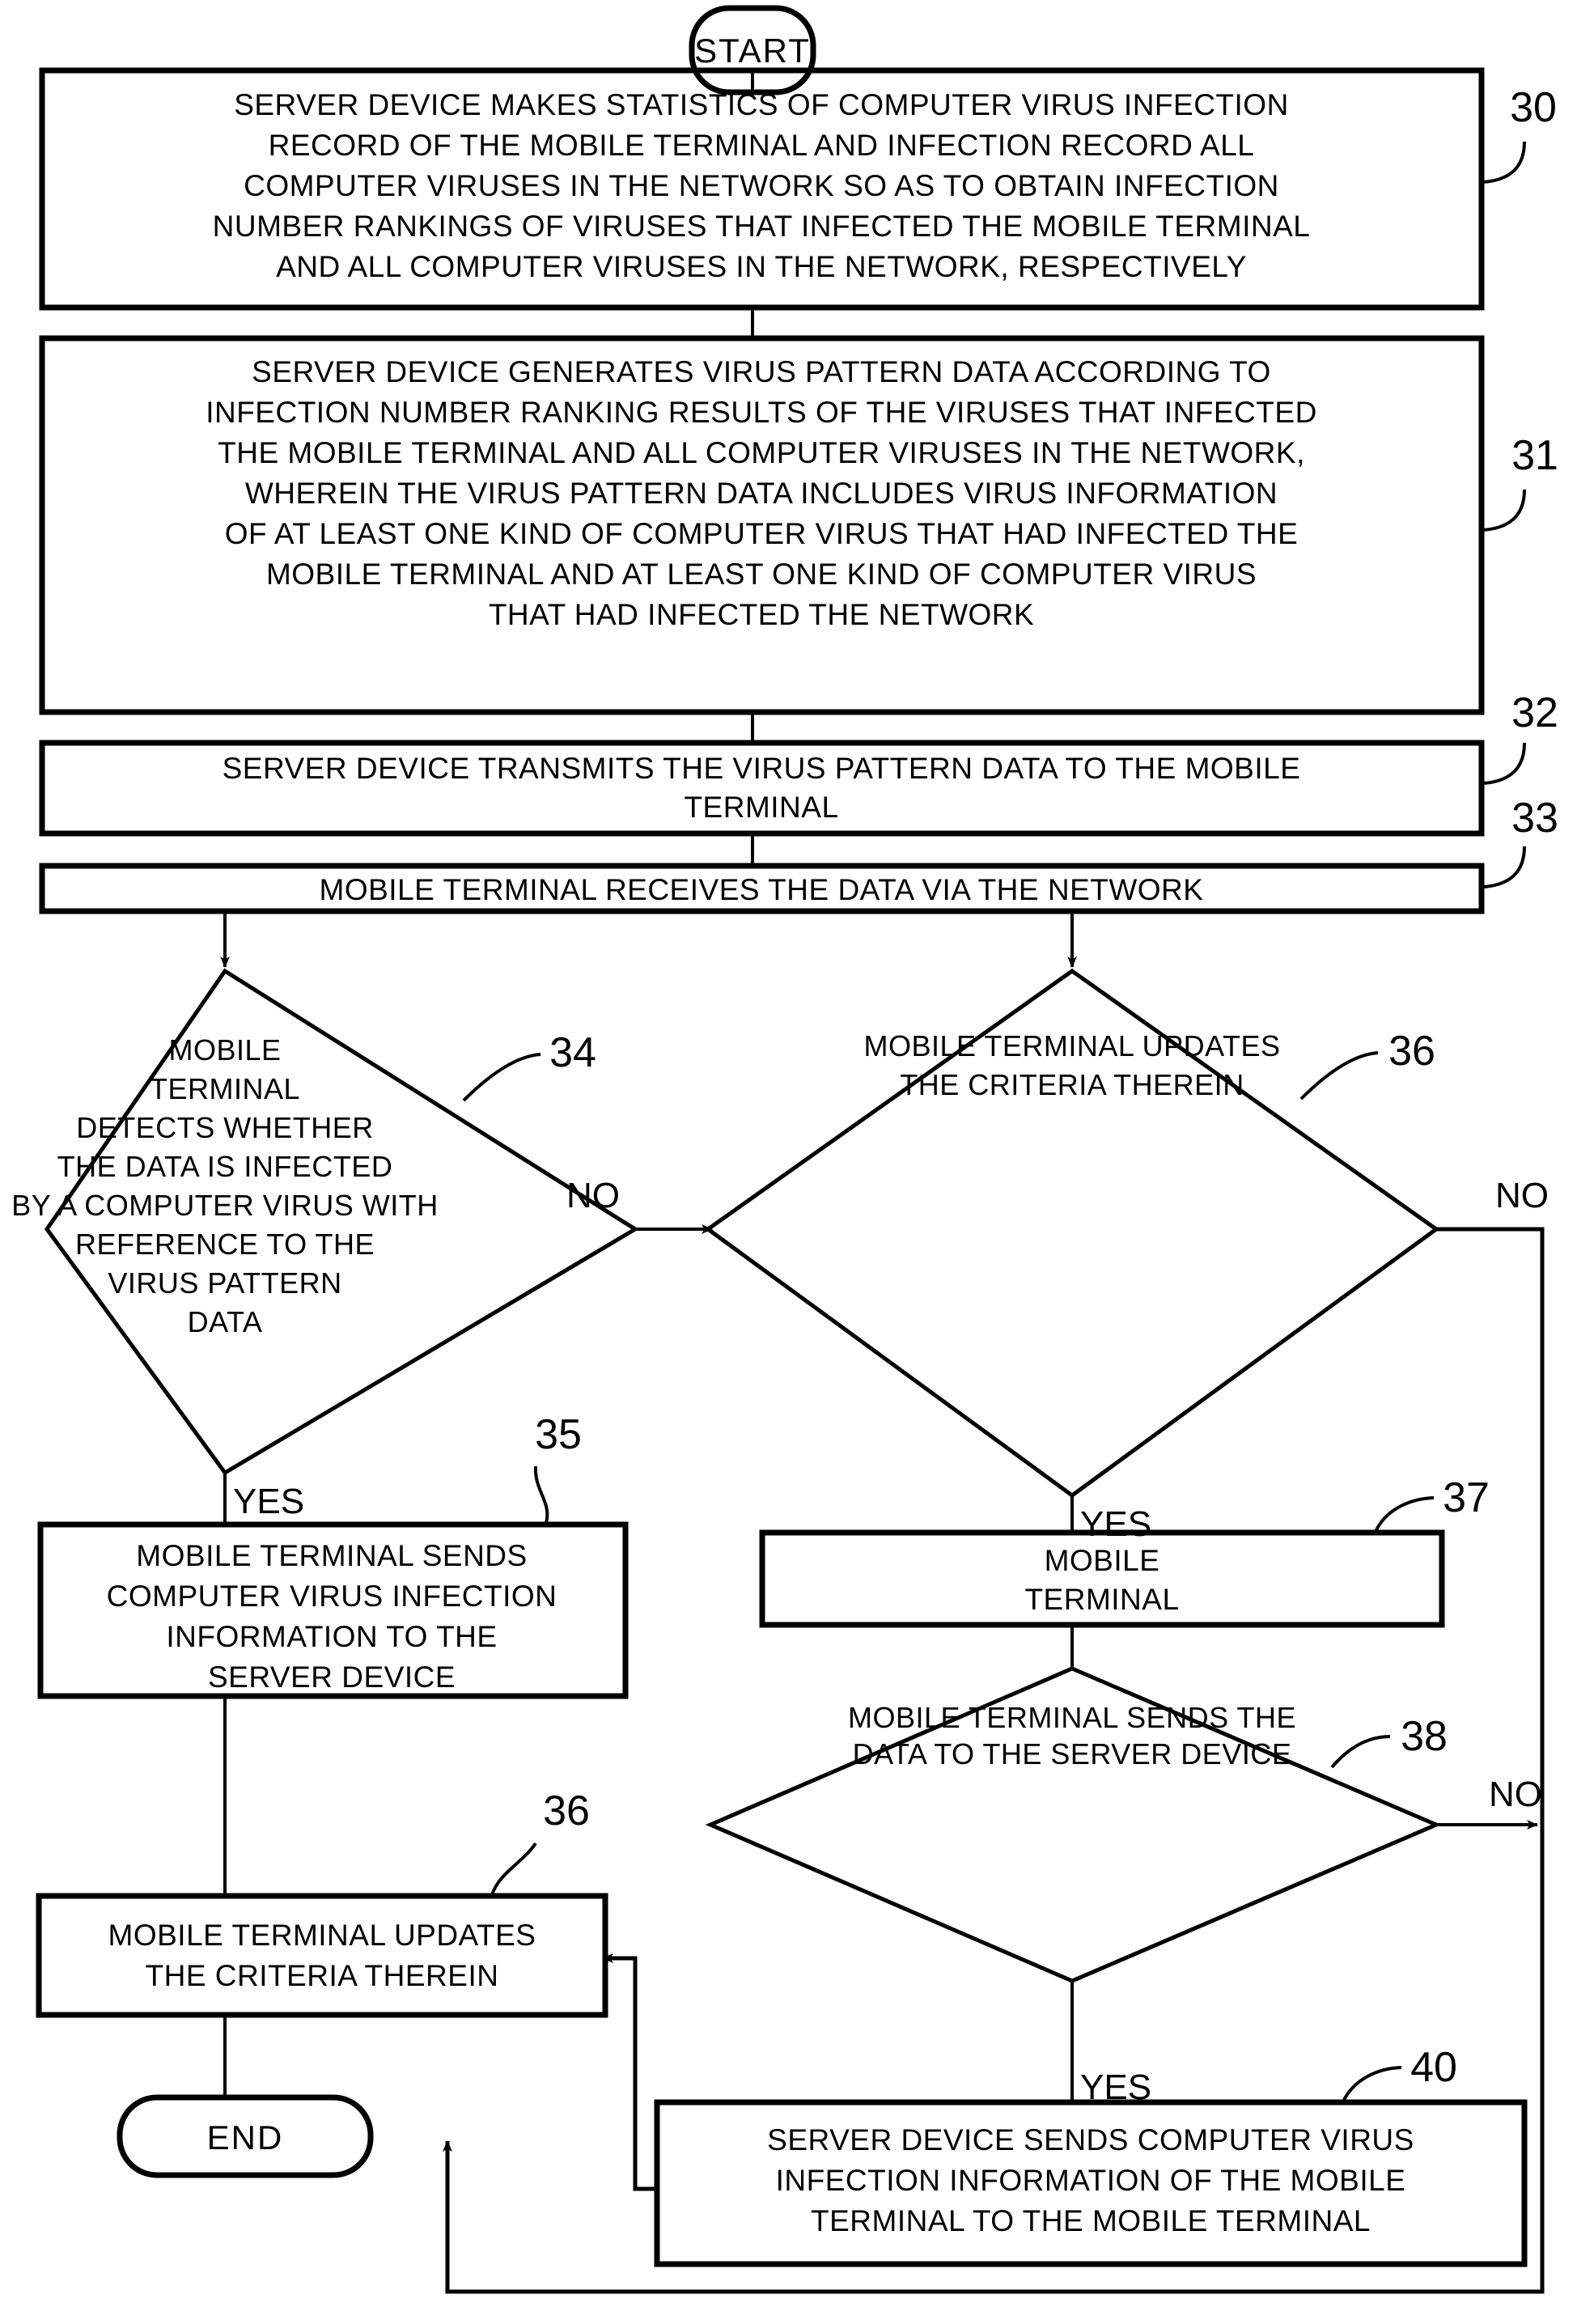  What do you see at coordinates (558, 1434) in the screenshot?
I see `ref-number-35: 35` at bounding box center [558, 1434].